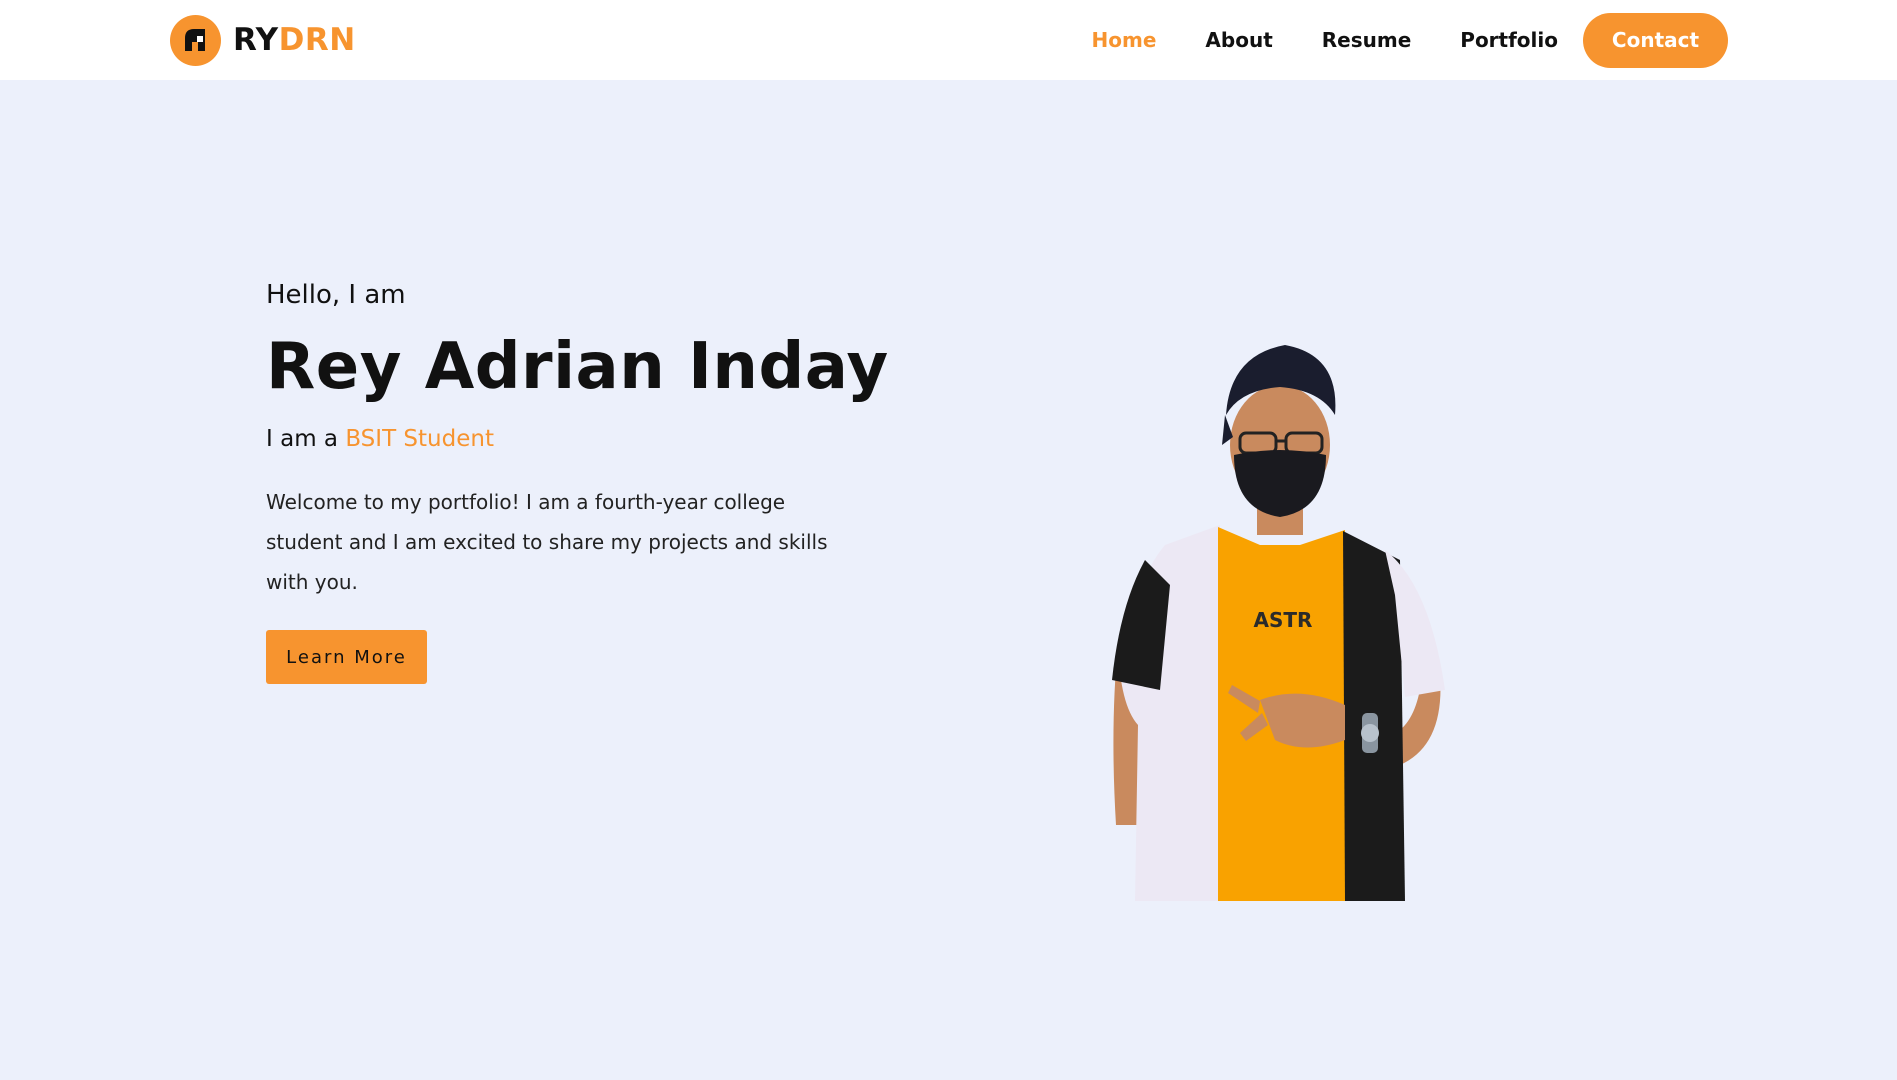  Describe the element at coordinates (1655, 40) in the screenshot. I see `contact-button: Contact` at that location.